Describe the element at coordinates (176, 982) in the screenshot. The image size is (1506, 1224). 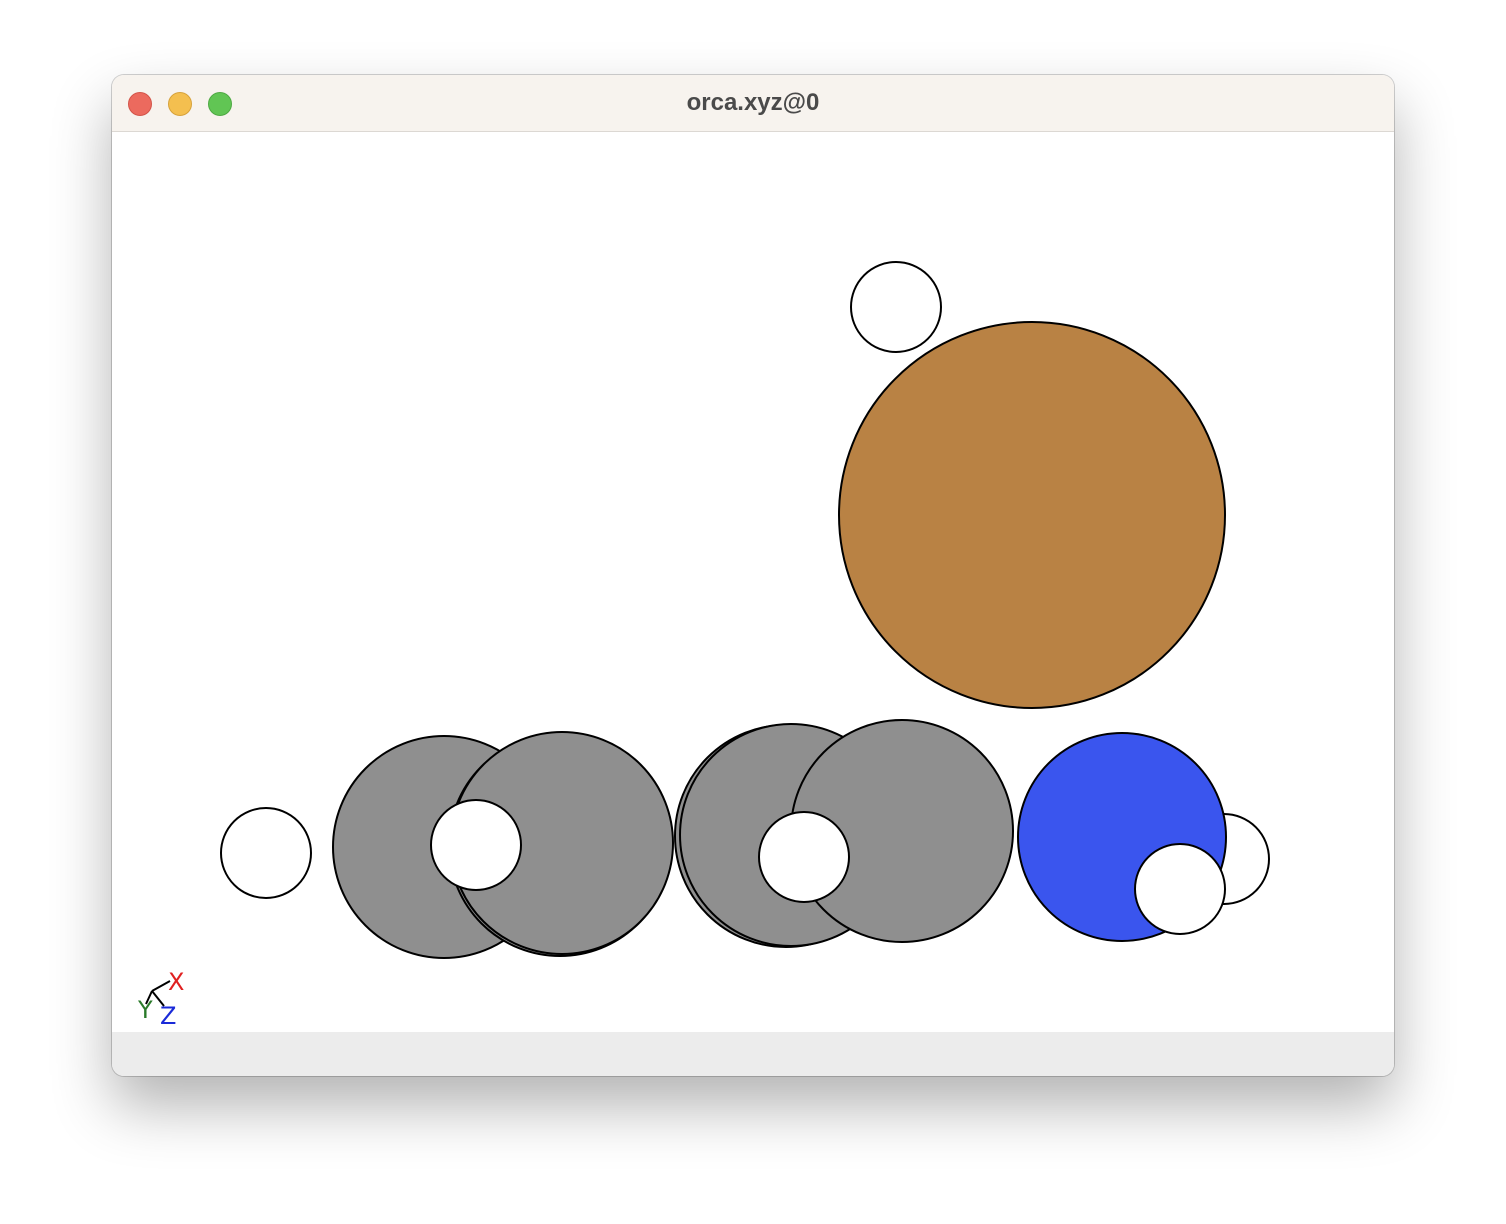
I see `axis-x-label: X` at that location.